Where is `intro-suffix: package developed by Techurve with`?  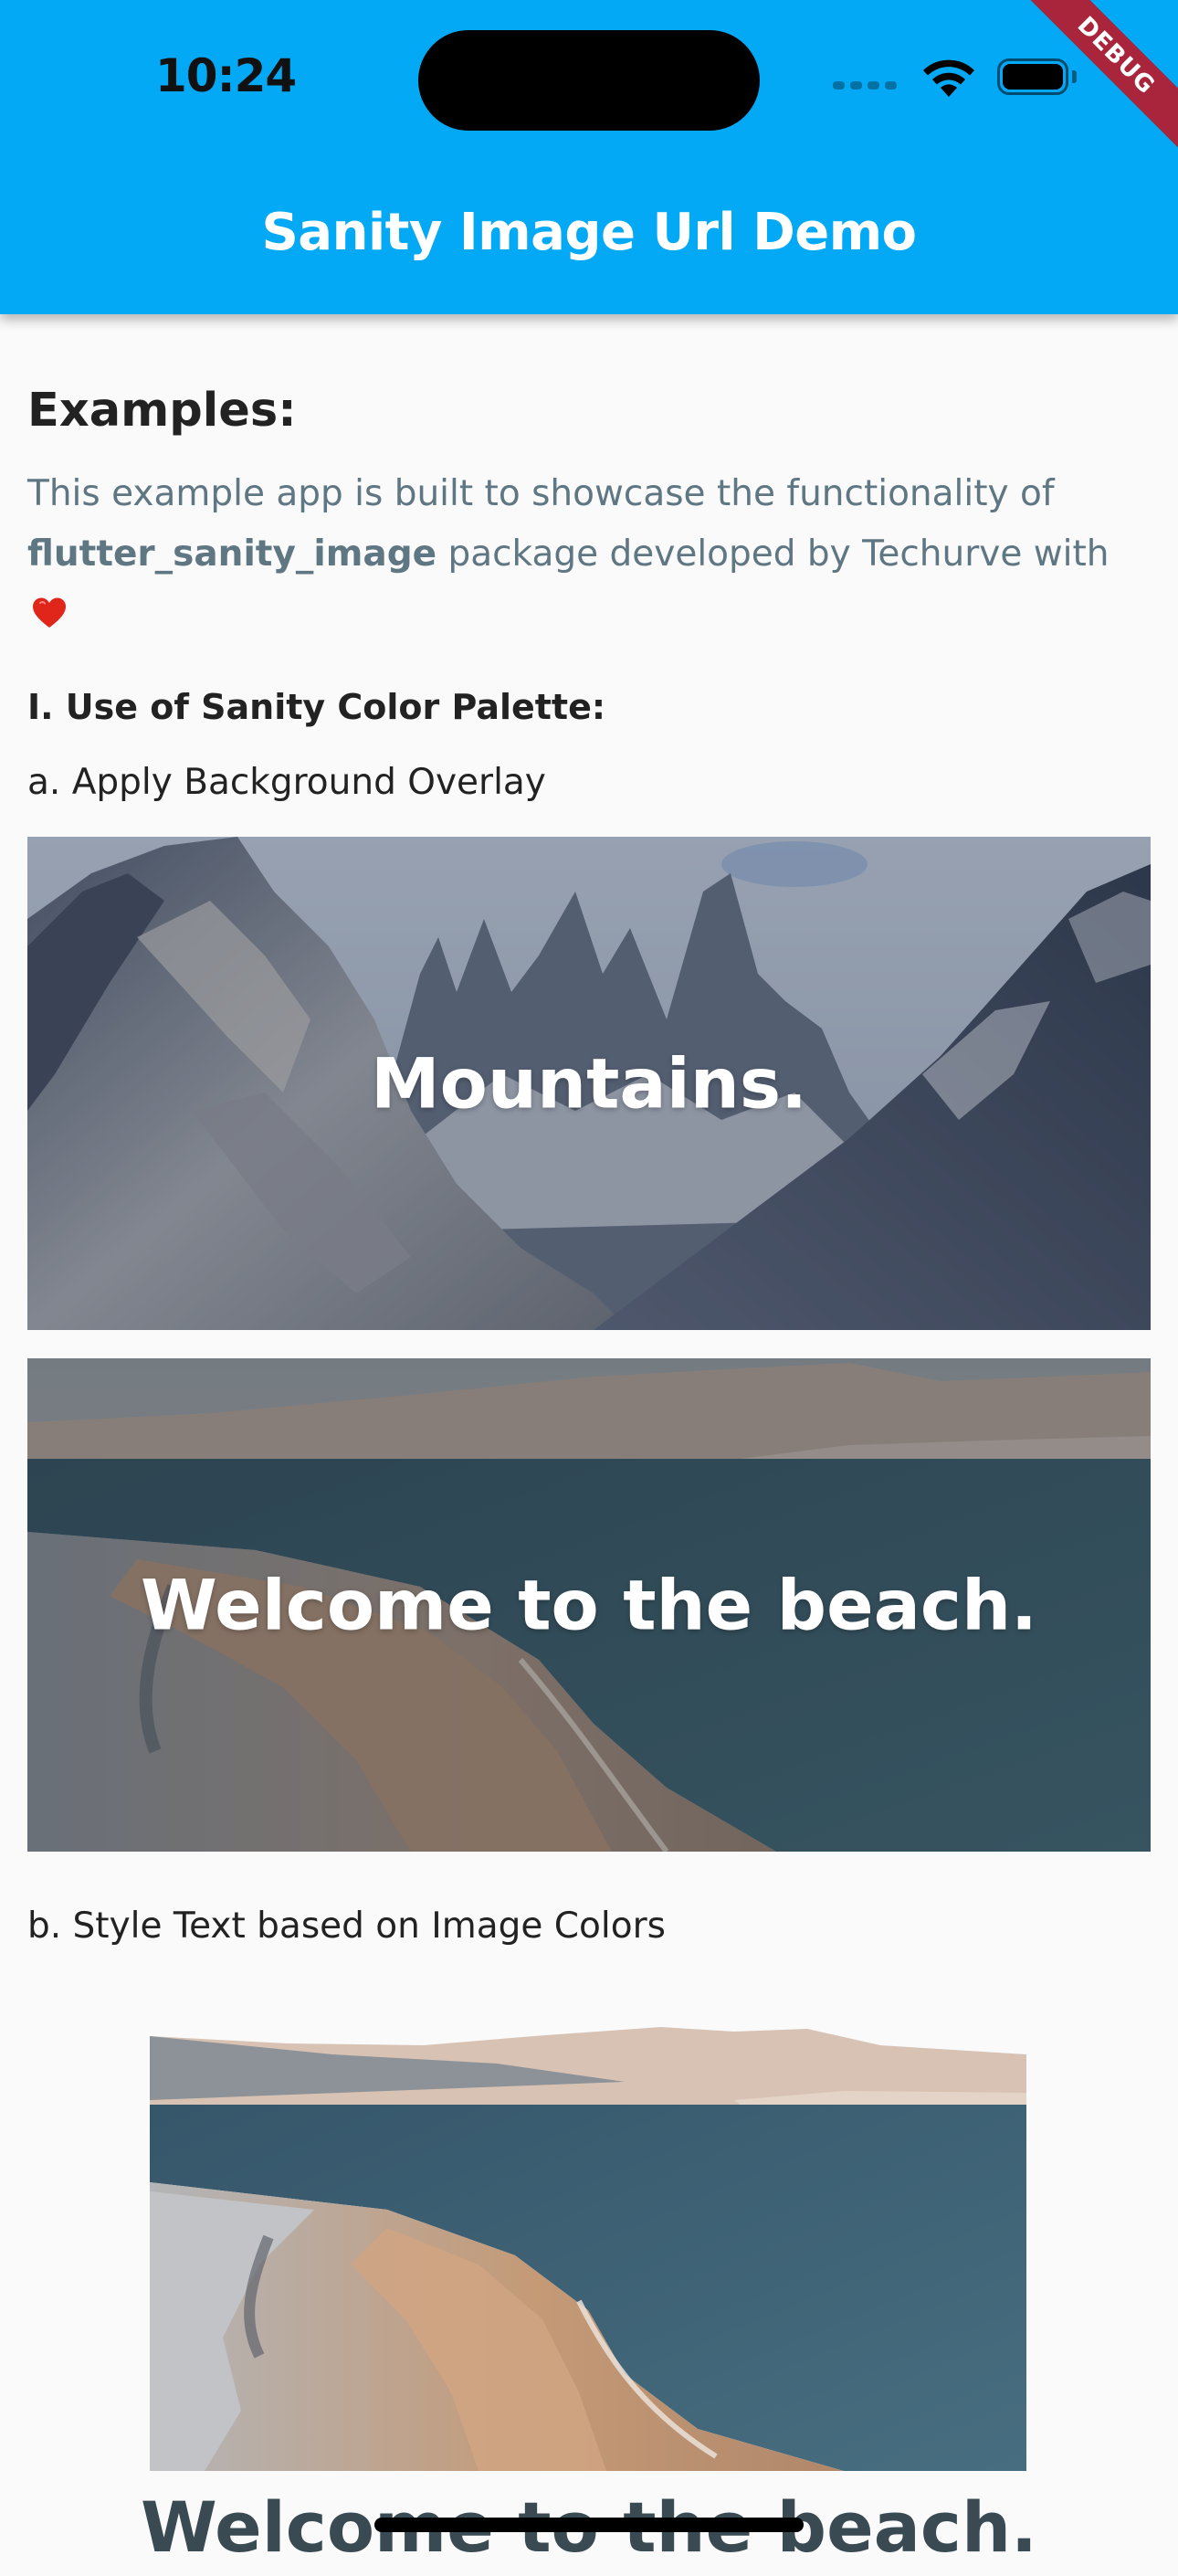 intro-suffix: package developed by Techurve with is located at coordinates (773, 554).